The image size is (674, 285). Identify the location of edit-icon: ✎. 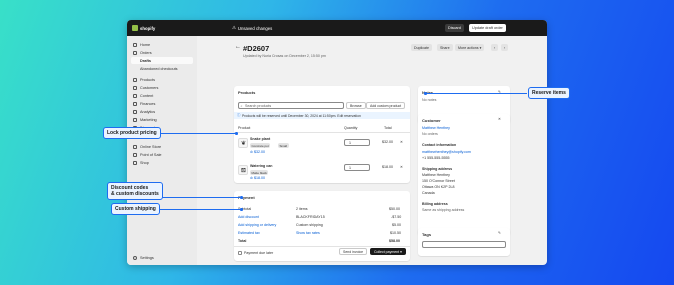
(499, 233).